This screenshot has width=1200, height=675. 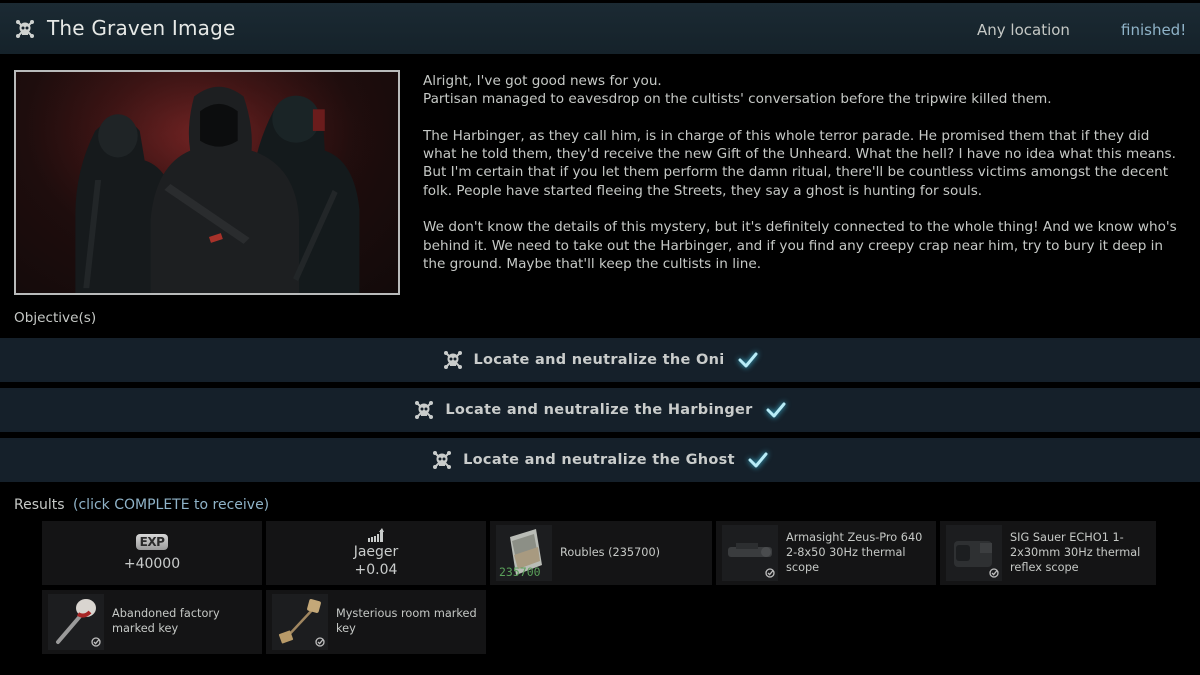 I want to click on stack-count: 235700, so click(x=520, y=572).